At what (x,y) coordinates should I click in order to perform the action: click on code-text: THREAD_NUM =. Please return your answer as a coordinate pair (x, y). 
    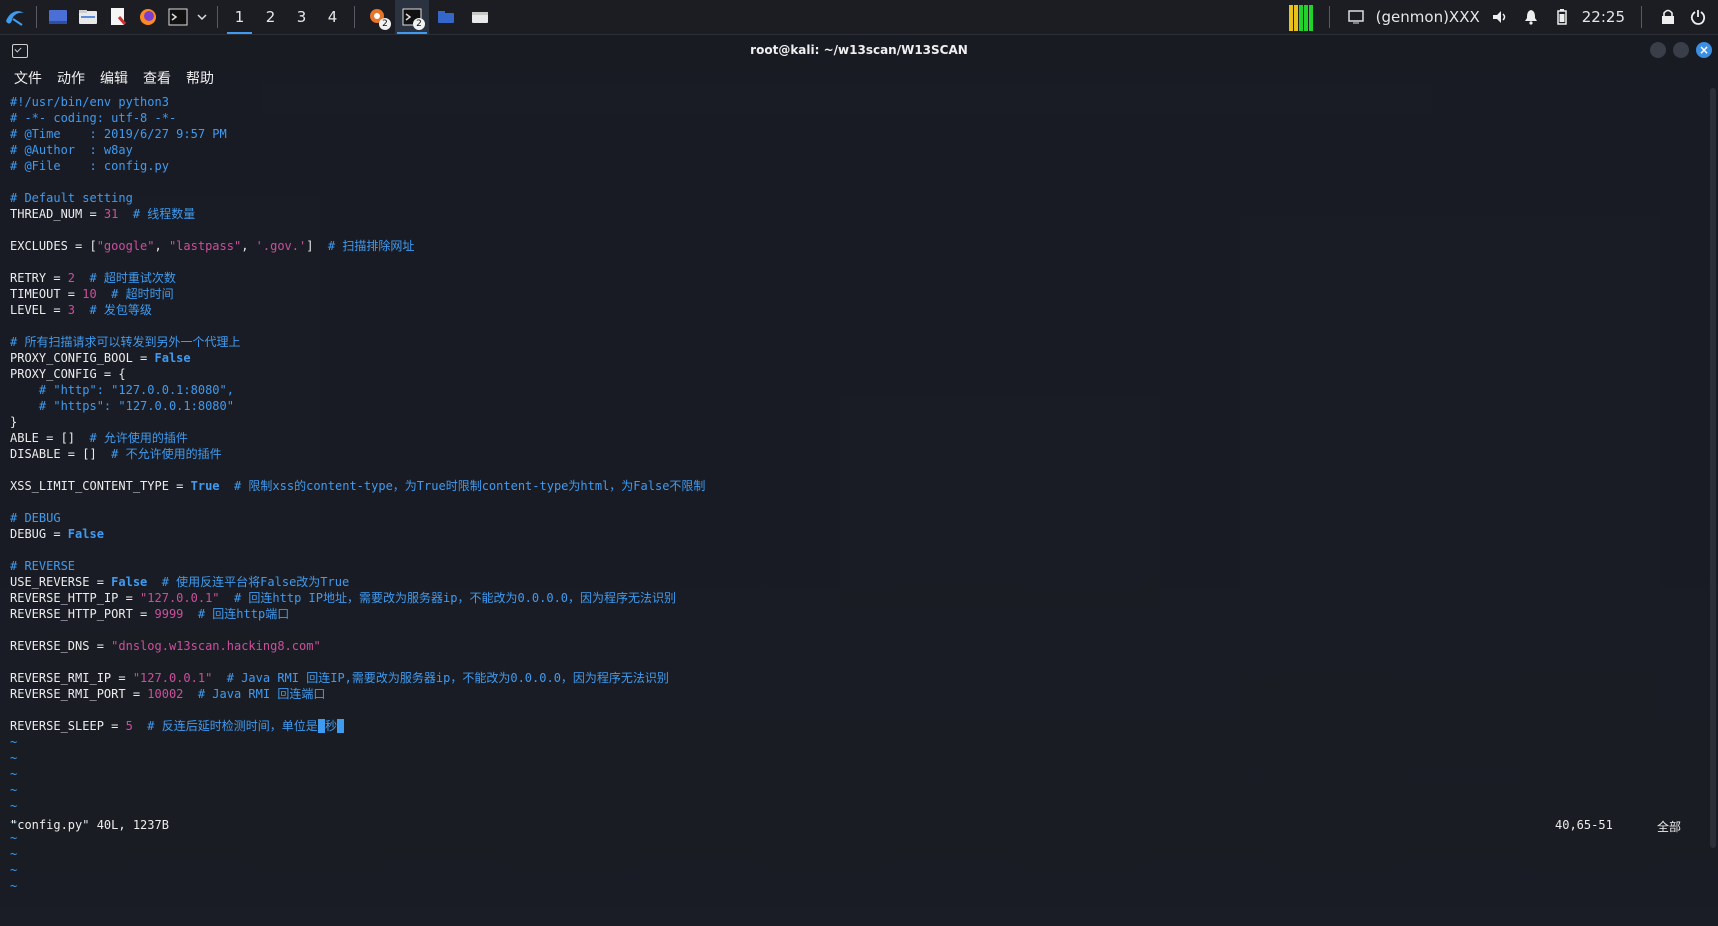
    Looking at the image, I should click on (57, 214).